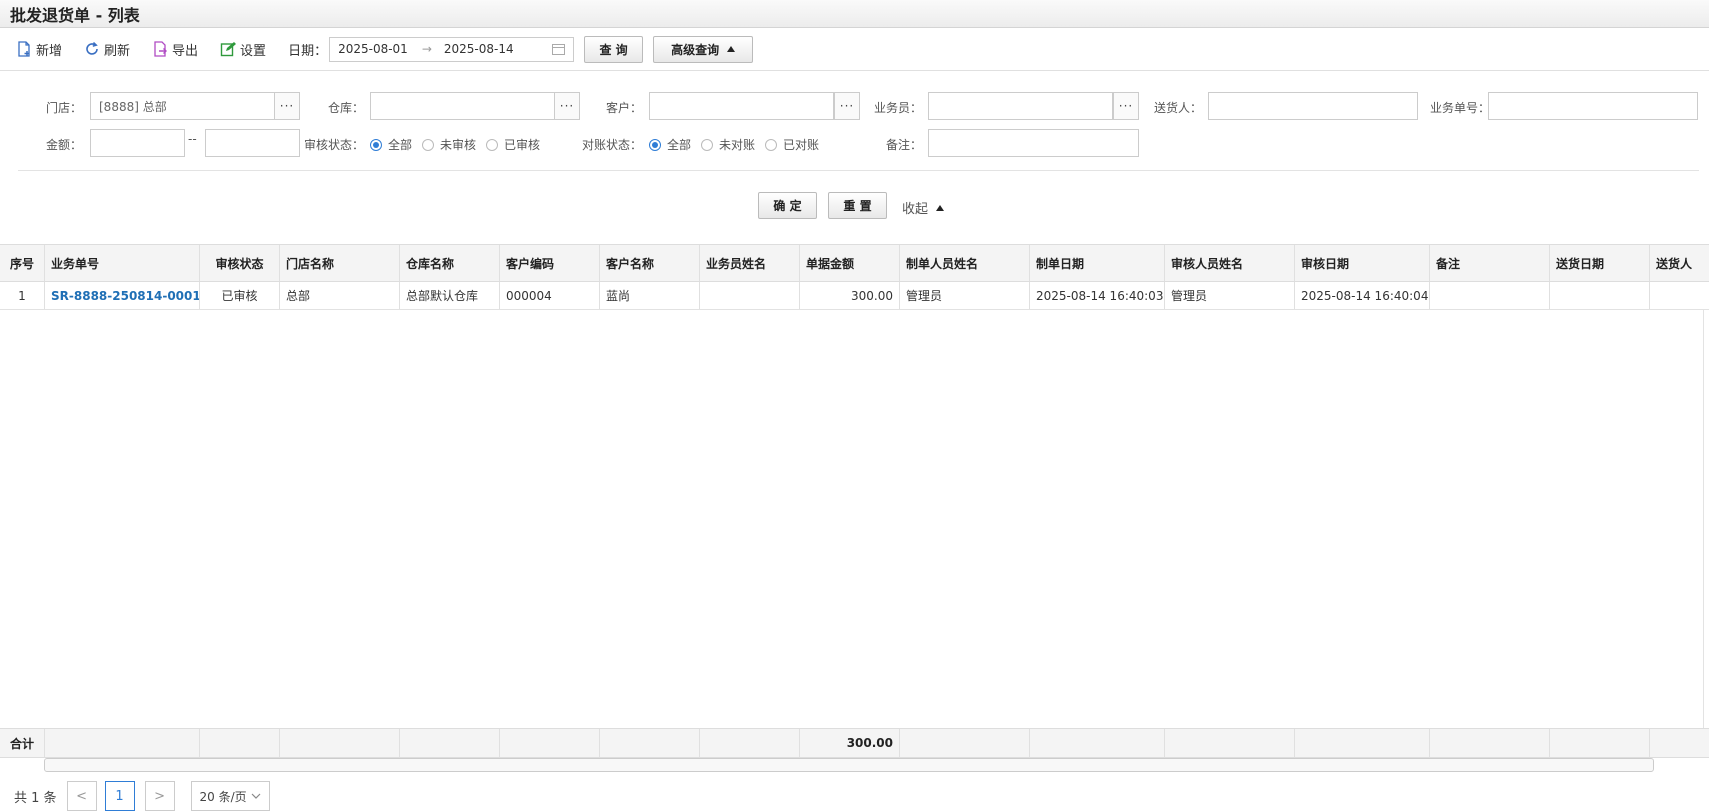  I want to click on footer-total-label: 合计, so click(22, 743).